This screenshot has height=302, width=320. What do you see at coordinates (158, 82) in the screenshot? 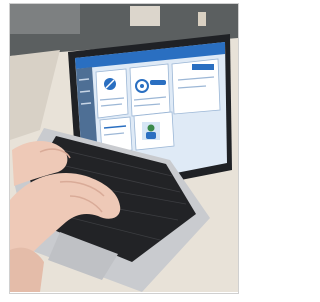
I see `screen-pill-button` at bounding box center [158, 82].